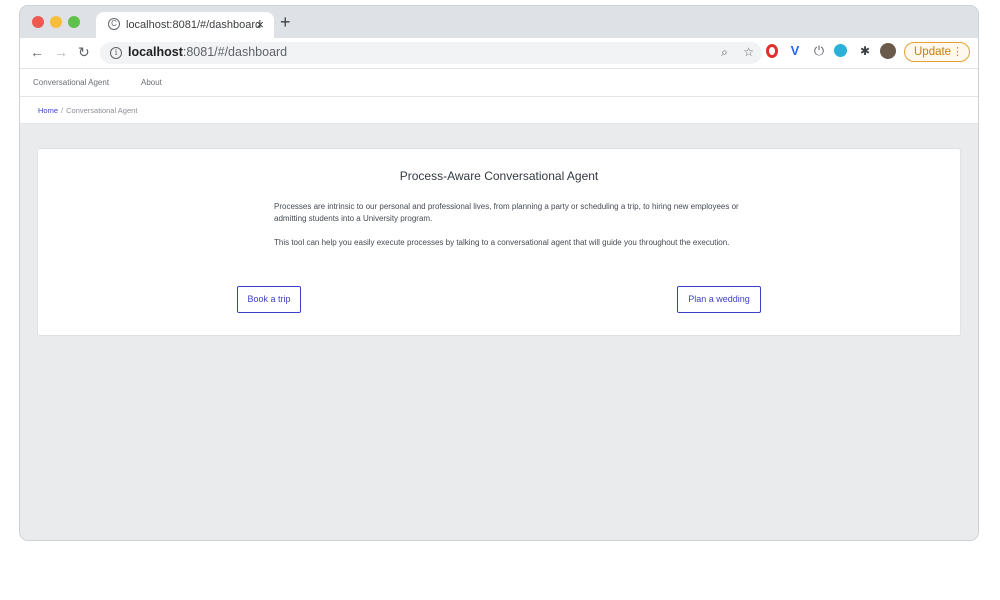  I want to click on address-bar: i localhost:8081/#/dashboard ⌕ ☆, so click(431, 53).